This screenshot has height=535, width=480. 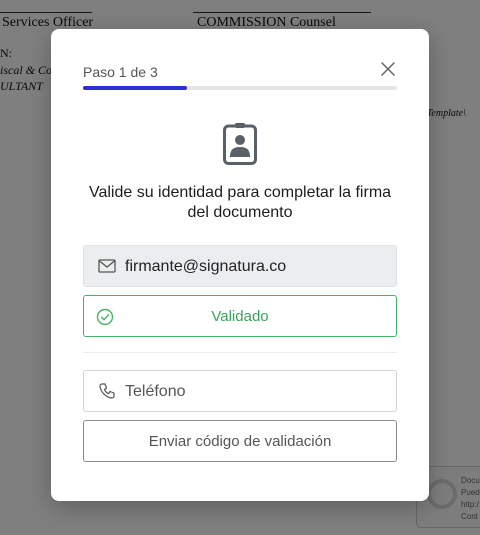 What do you see at coordinates (240, 144) in the screenshot?
I see `id-badge-icon` at bounding box center [240, 144].